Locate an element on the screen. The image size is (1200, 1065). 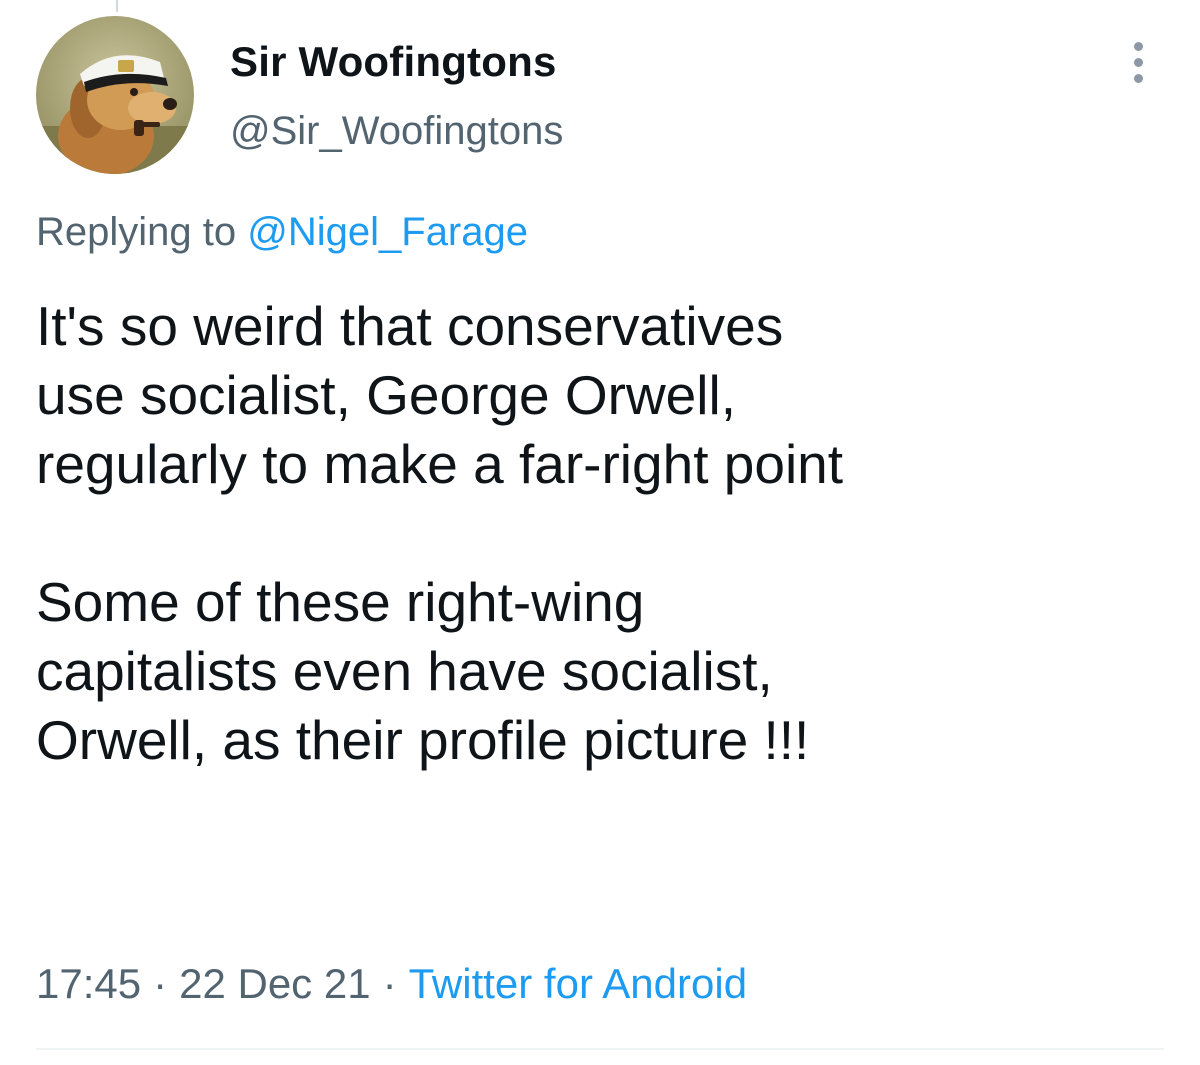
divider is located at coordinates (600, 1049).